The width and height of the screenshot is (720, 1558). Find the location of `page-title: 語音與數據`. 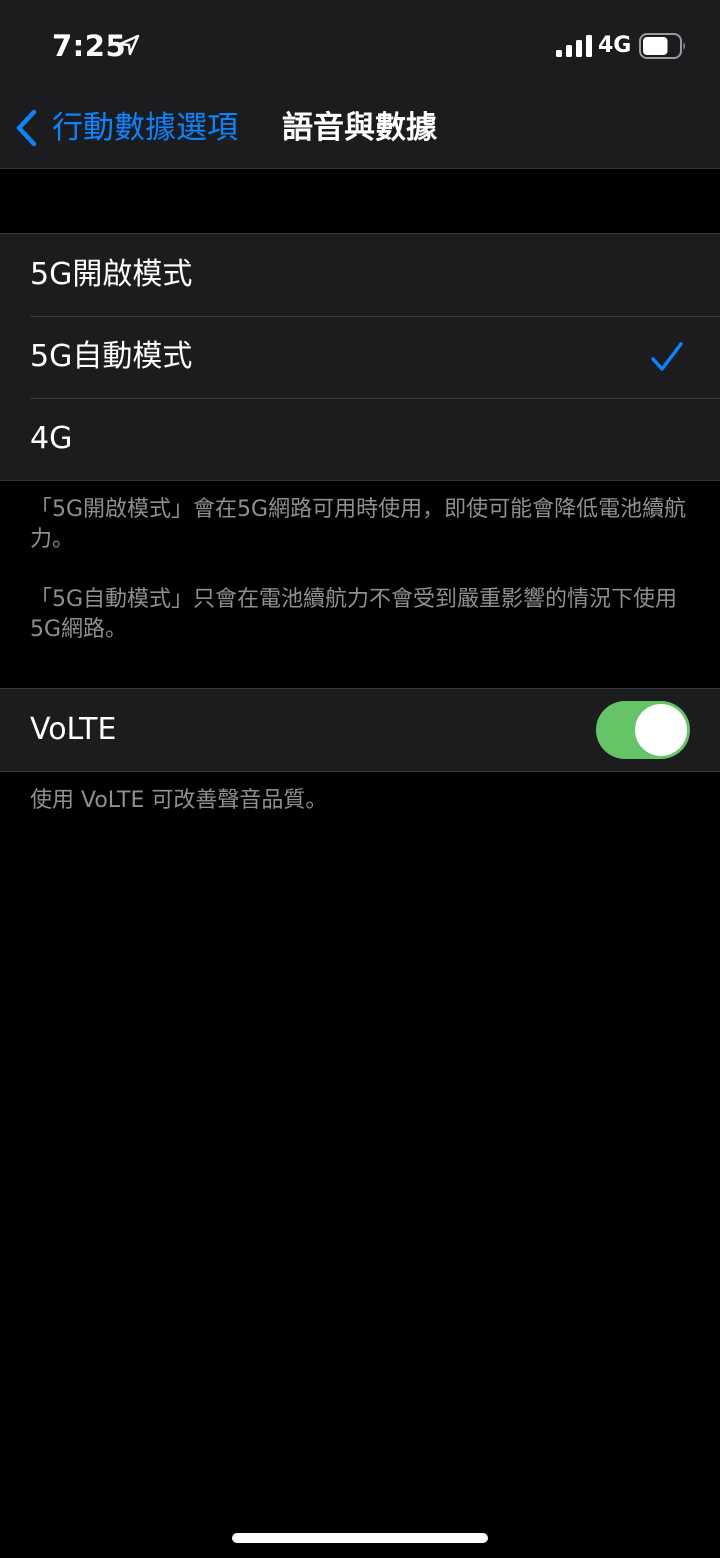

page-title: 語音與數據 is located at coordinates (359, 128).